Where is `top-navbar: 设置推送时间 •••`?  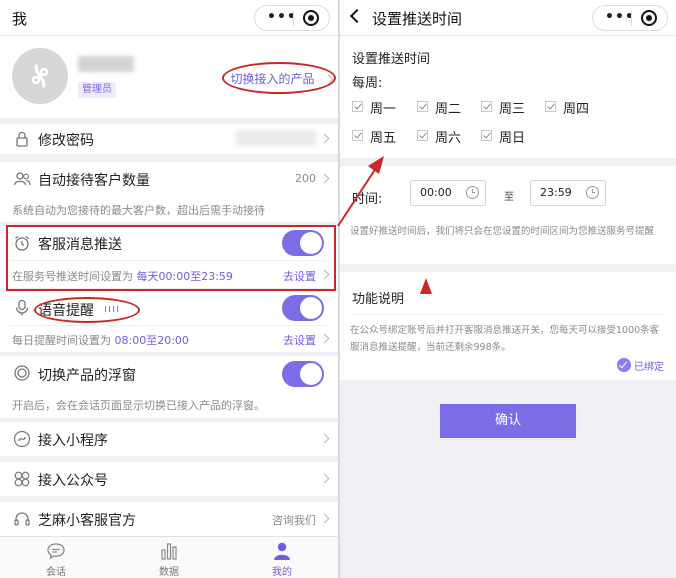
top-navbar: 设置推送时间 ••• is located at coordinates (508, 18).